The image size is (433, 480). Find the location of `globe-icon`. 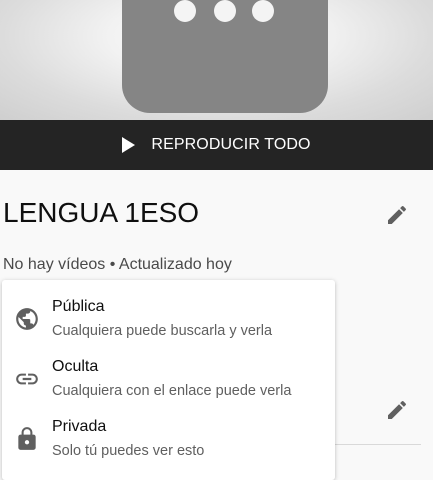

globe-icon is located at coordinates (27, 319).